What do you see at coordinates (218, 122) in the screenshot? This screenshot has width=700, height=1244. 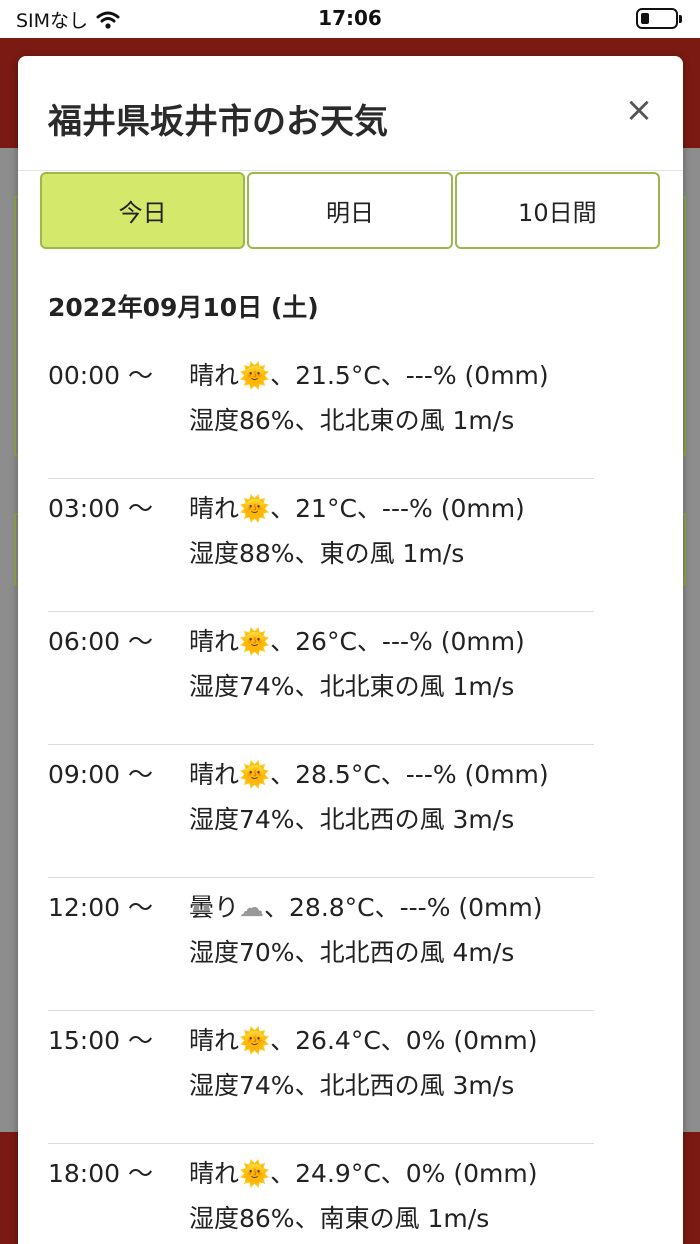 I see `modal-title: 福井県坂井市のお天気` at bounding box center [218, 122].